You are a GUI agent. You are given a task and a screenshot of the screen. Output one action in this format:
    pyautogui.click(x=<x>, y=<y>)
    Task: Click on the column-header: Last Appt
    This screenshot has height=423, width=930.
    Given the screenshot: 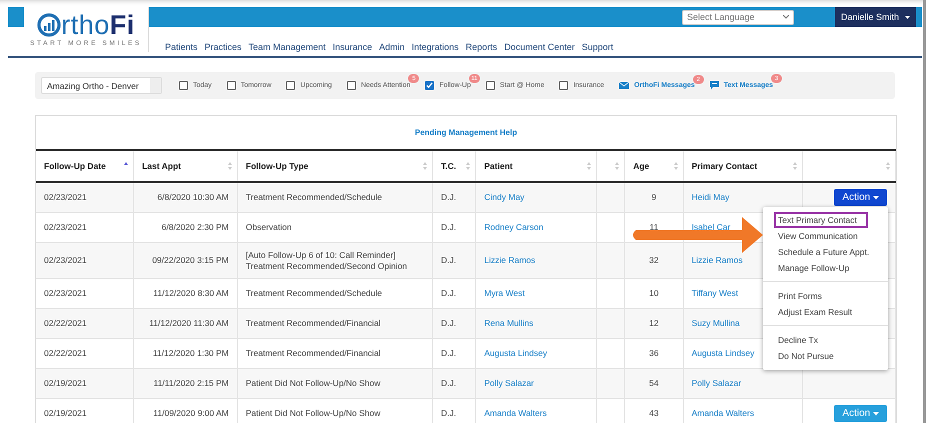 What is the action you would take?
    pyautogui.click(x=161, y=166)
    